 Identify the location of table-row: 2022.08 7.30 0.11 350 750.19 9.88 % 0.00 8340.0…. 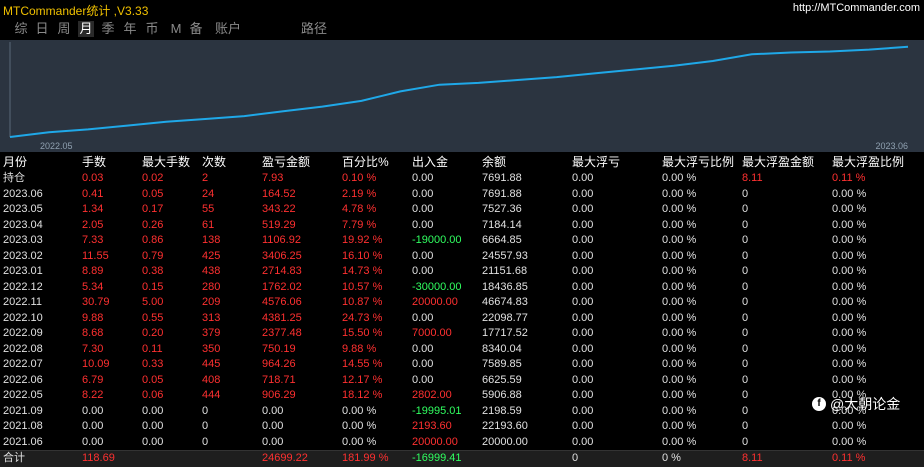
(462, 350).